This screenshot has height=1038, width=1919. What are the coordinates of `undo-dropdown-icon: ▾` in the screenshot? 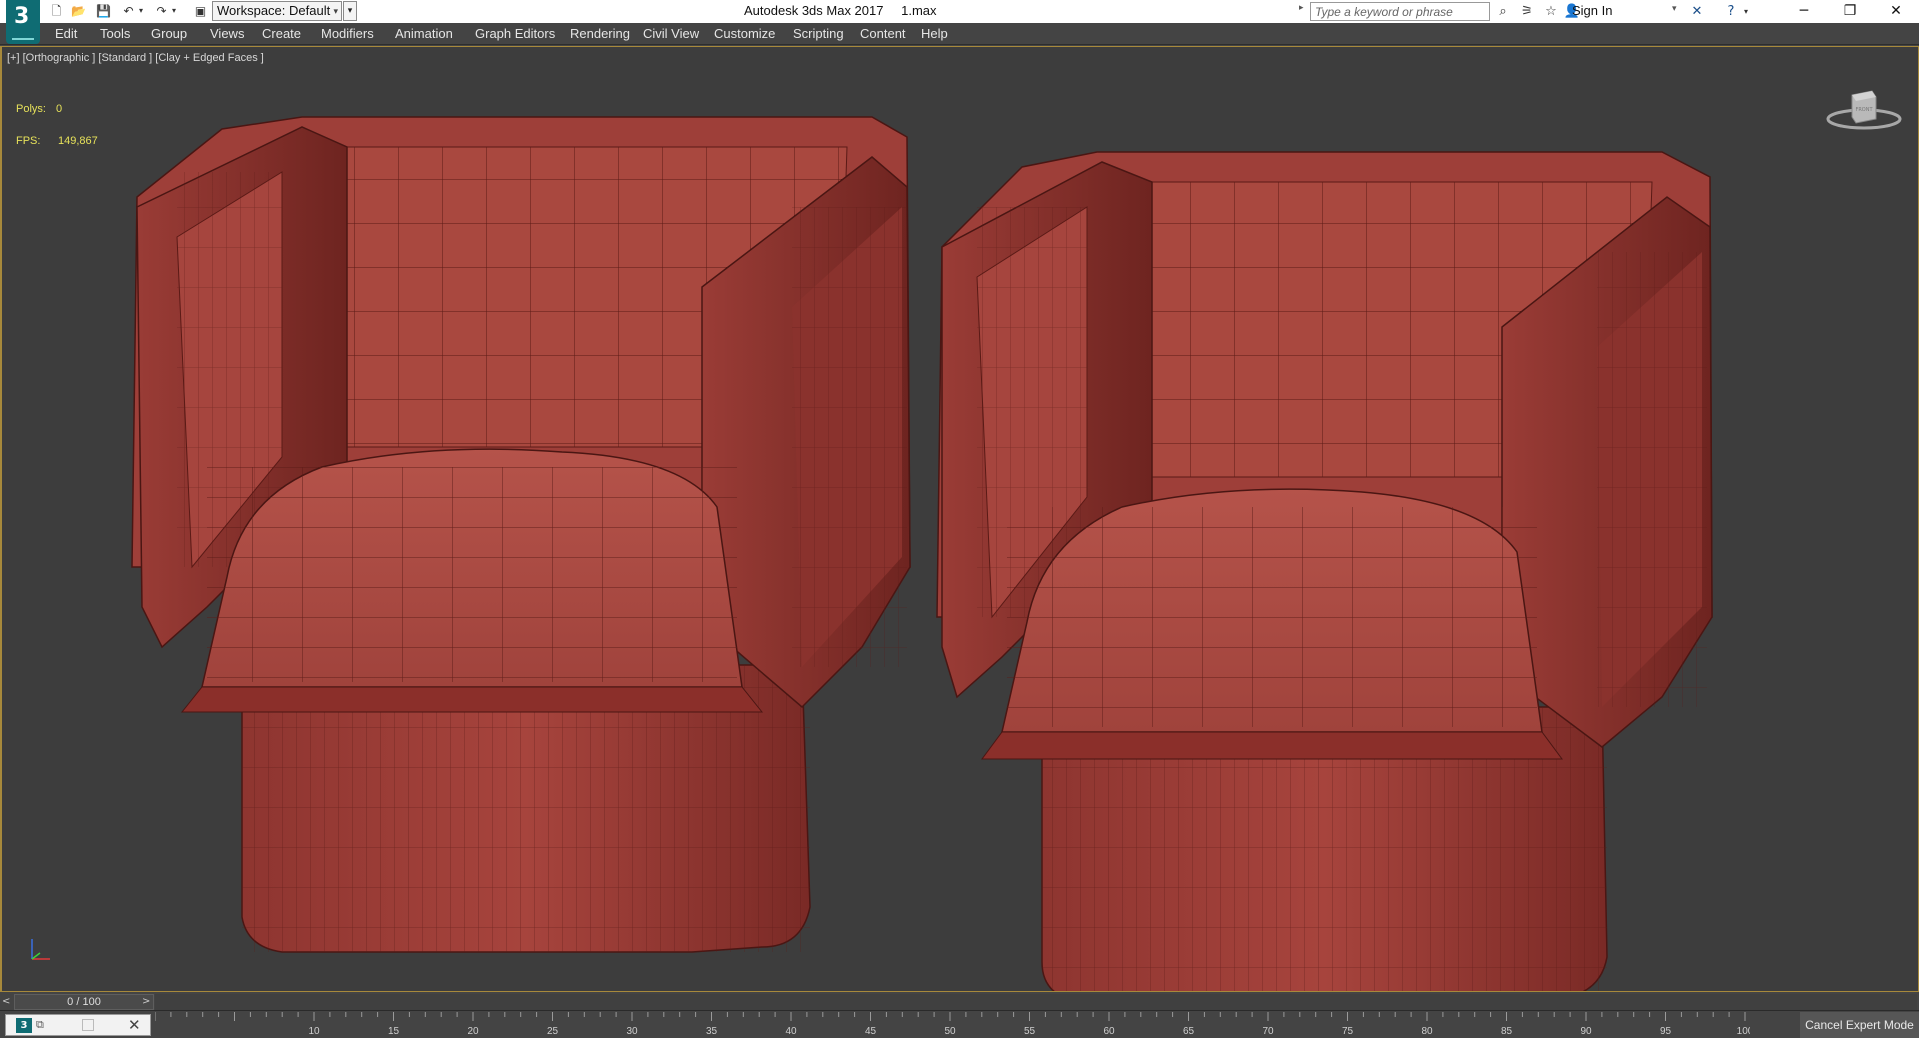 It's located at (141, 11).